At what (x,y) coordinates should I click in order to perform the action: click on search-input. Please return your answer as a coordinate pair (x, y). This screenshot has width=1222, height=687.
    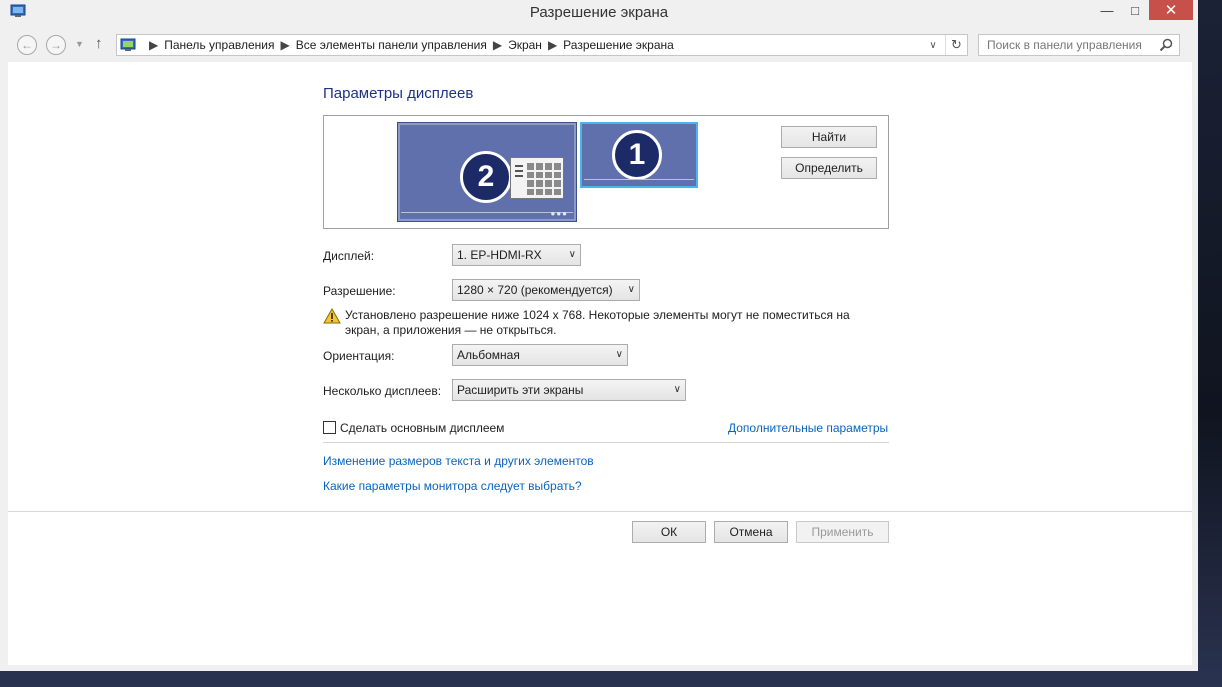
    Looking at the image, I should click on (1067, 45).